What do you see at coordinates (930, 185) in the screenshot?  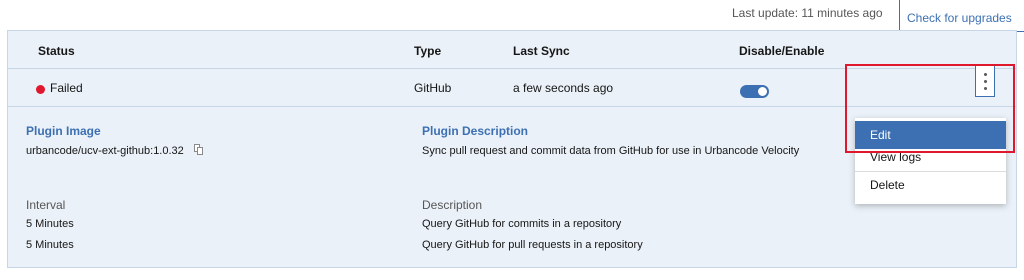 I see `menu-item-delete: Delete` at bounding box center [930, 185].